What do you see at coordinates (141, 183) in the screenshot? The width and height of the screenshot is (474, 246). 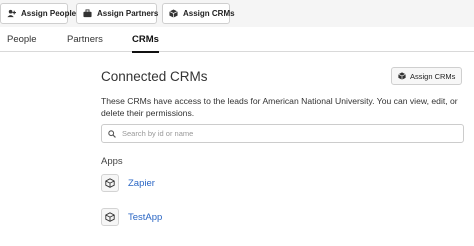 I see `app-link-zapier: Zapier` at bounding box center [141, 183].